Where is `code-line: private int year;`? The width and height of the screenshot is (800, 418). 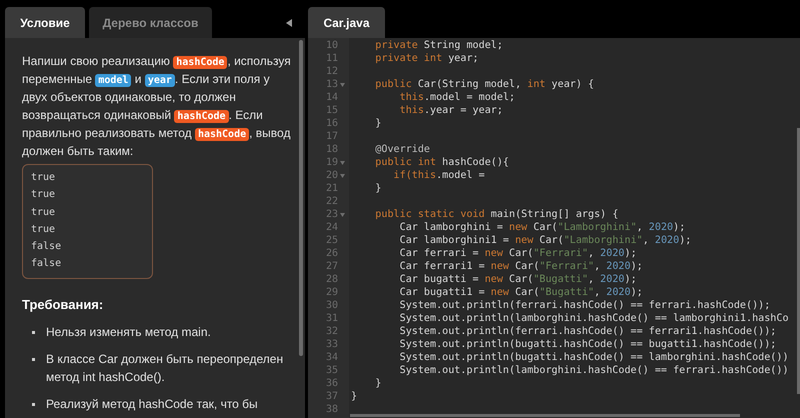 code-line: private int year; is located at coordinates (426, 58).